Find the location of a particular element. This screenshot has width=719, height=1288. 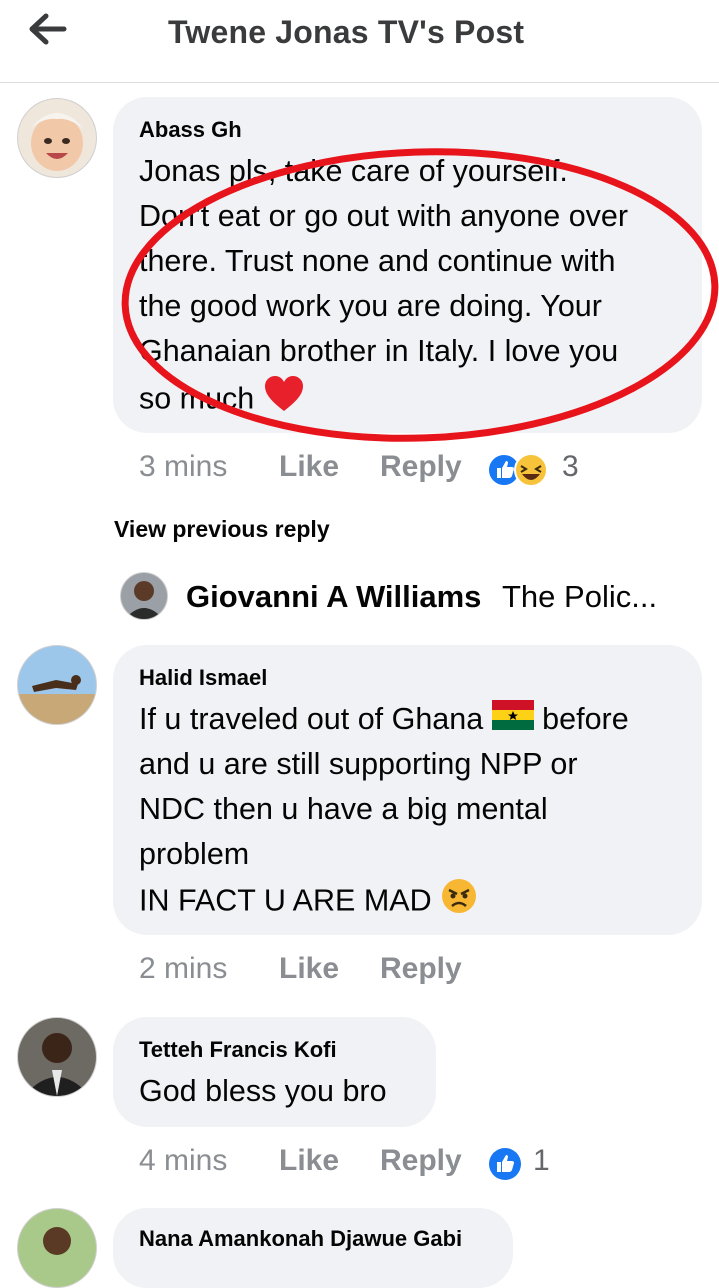

reaction-icons is located at coordinates (519, 470).